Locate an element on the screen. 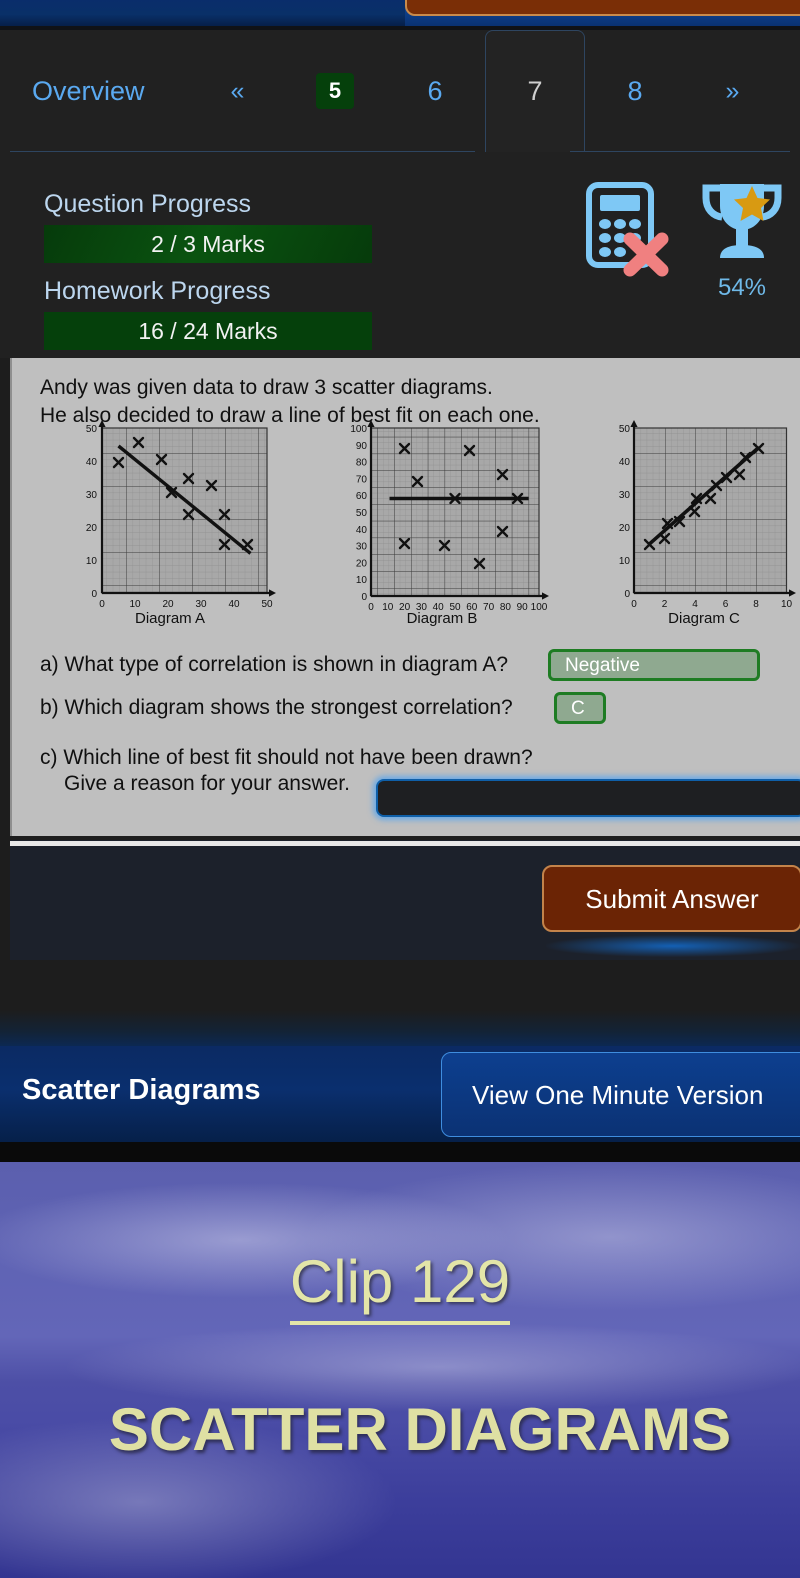 This screenshot has height=1578, width=800. question-tab-bar: Overview « 5 6 7 8 » is located at coordinates (400, 91).